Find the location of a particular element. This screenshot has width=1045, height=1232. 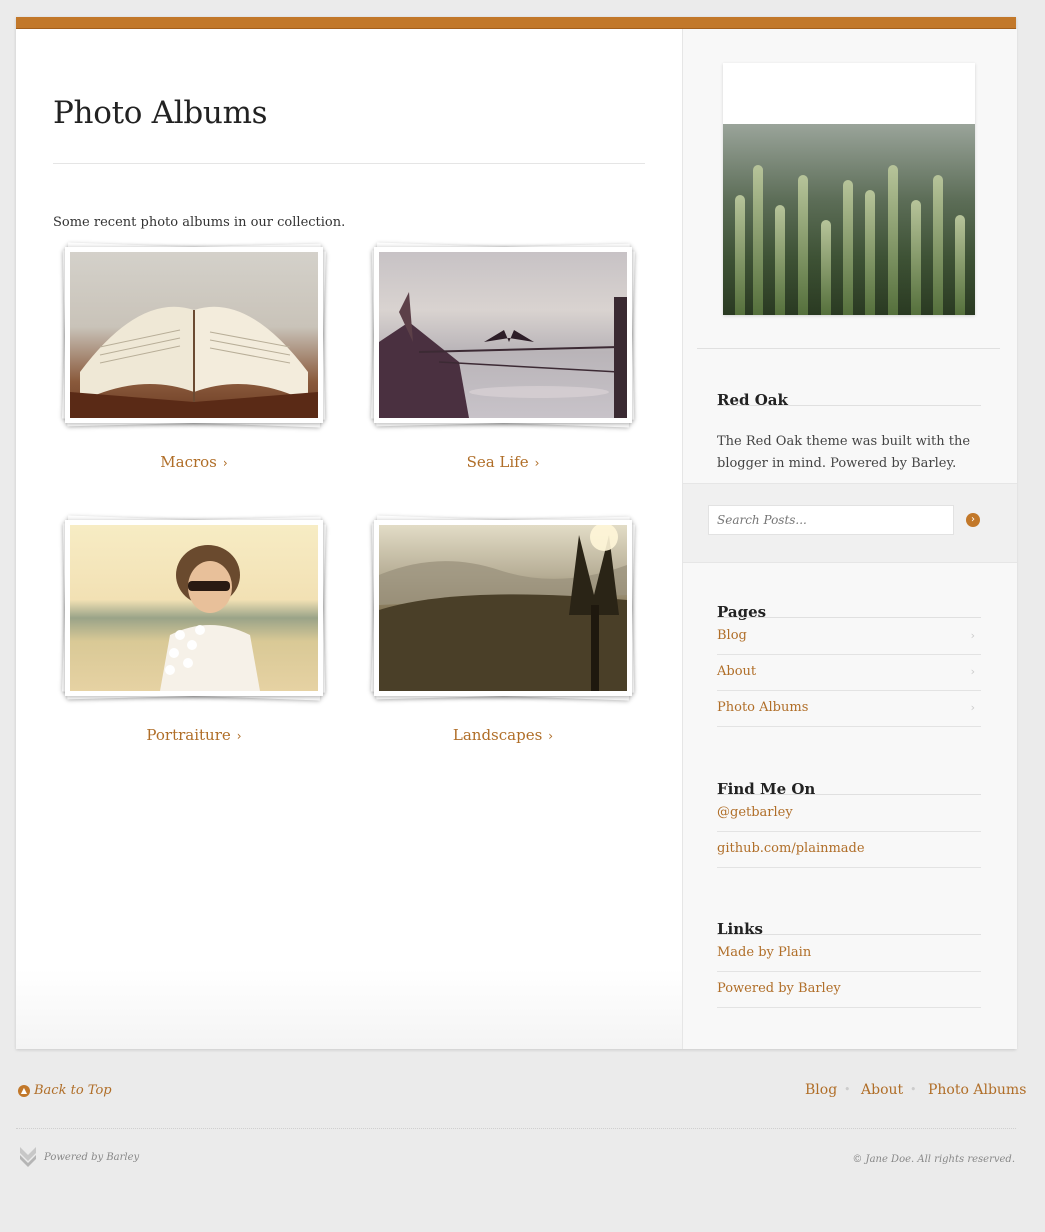

footer-nav-about: About is located at coordinates (882, 1090).